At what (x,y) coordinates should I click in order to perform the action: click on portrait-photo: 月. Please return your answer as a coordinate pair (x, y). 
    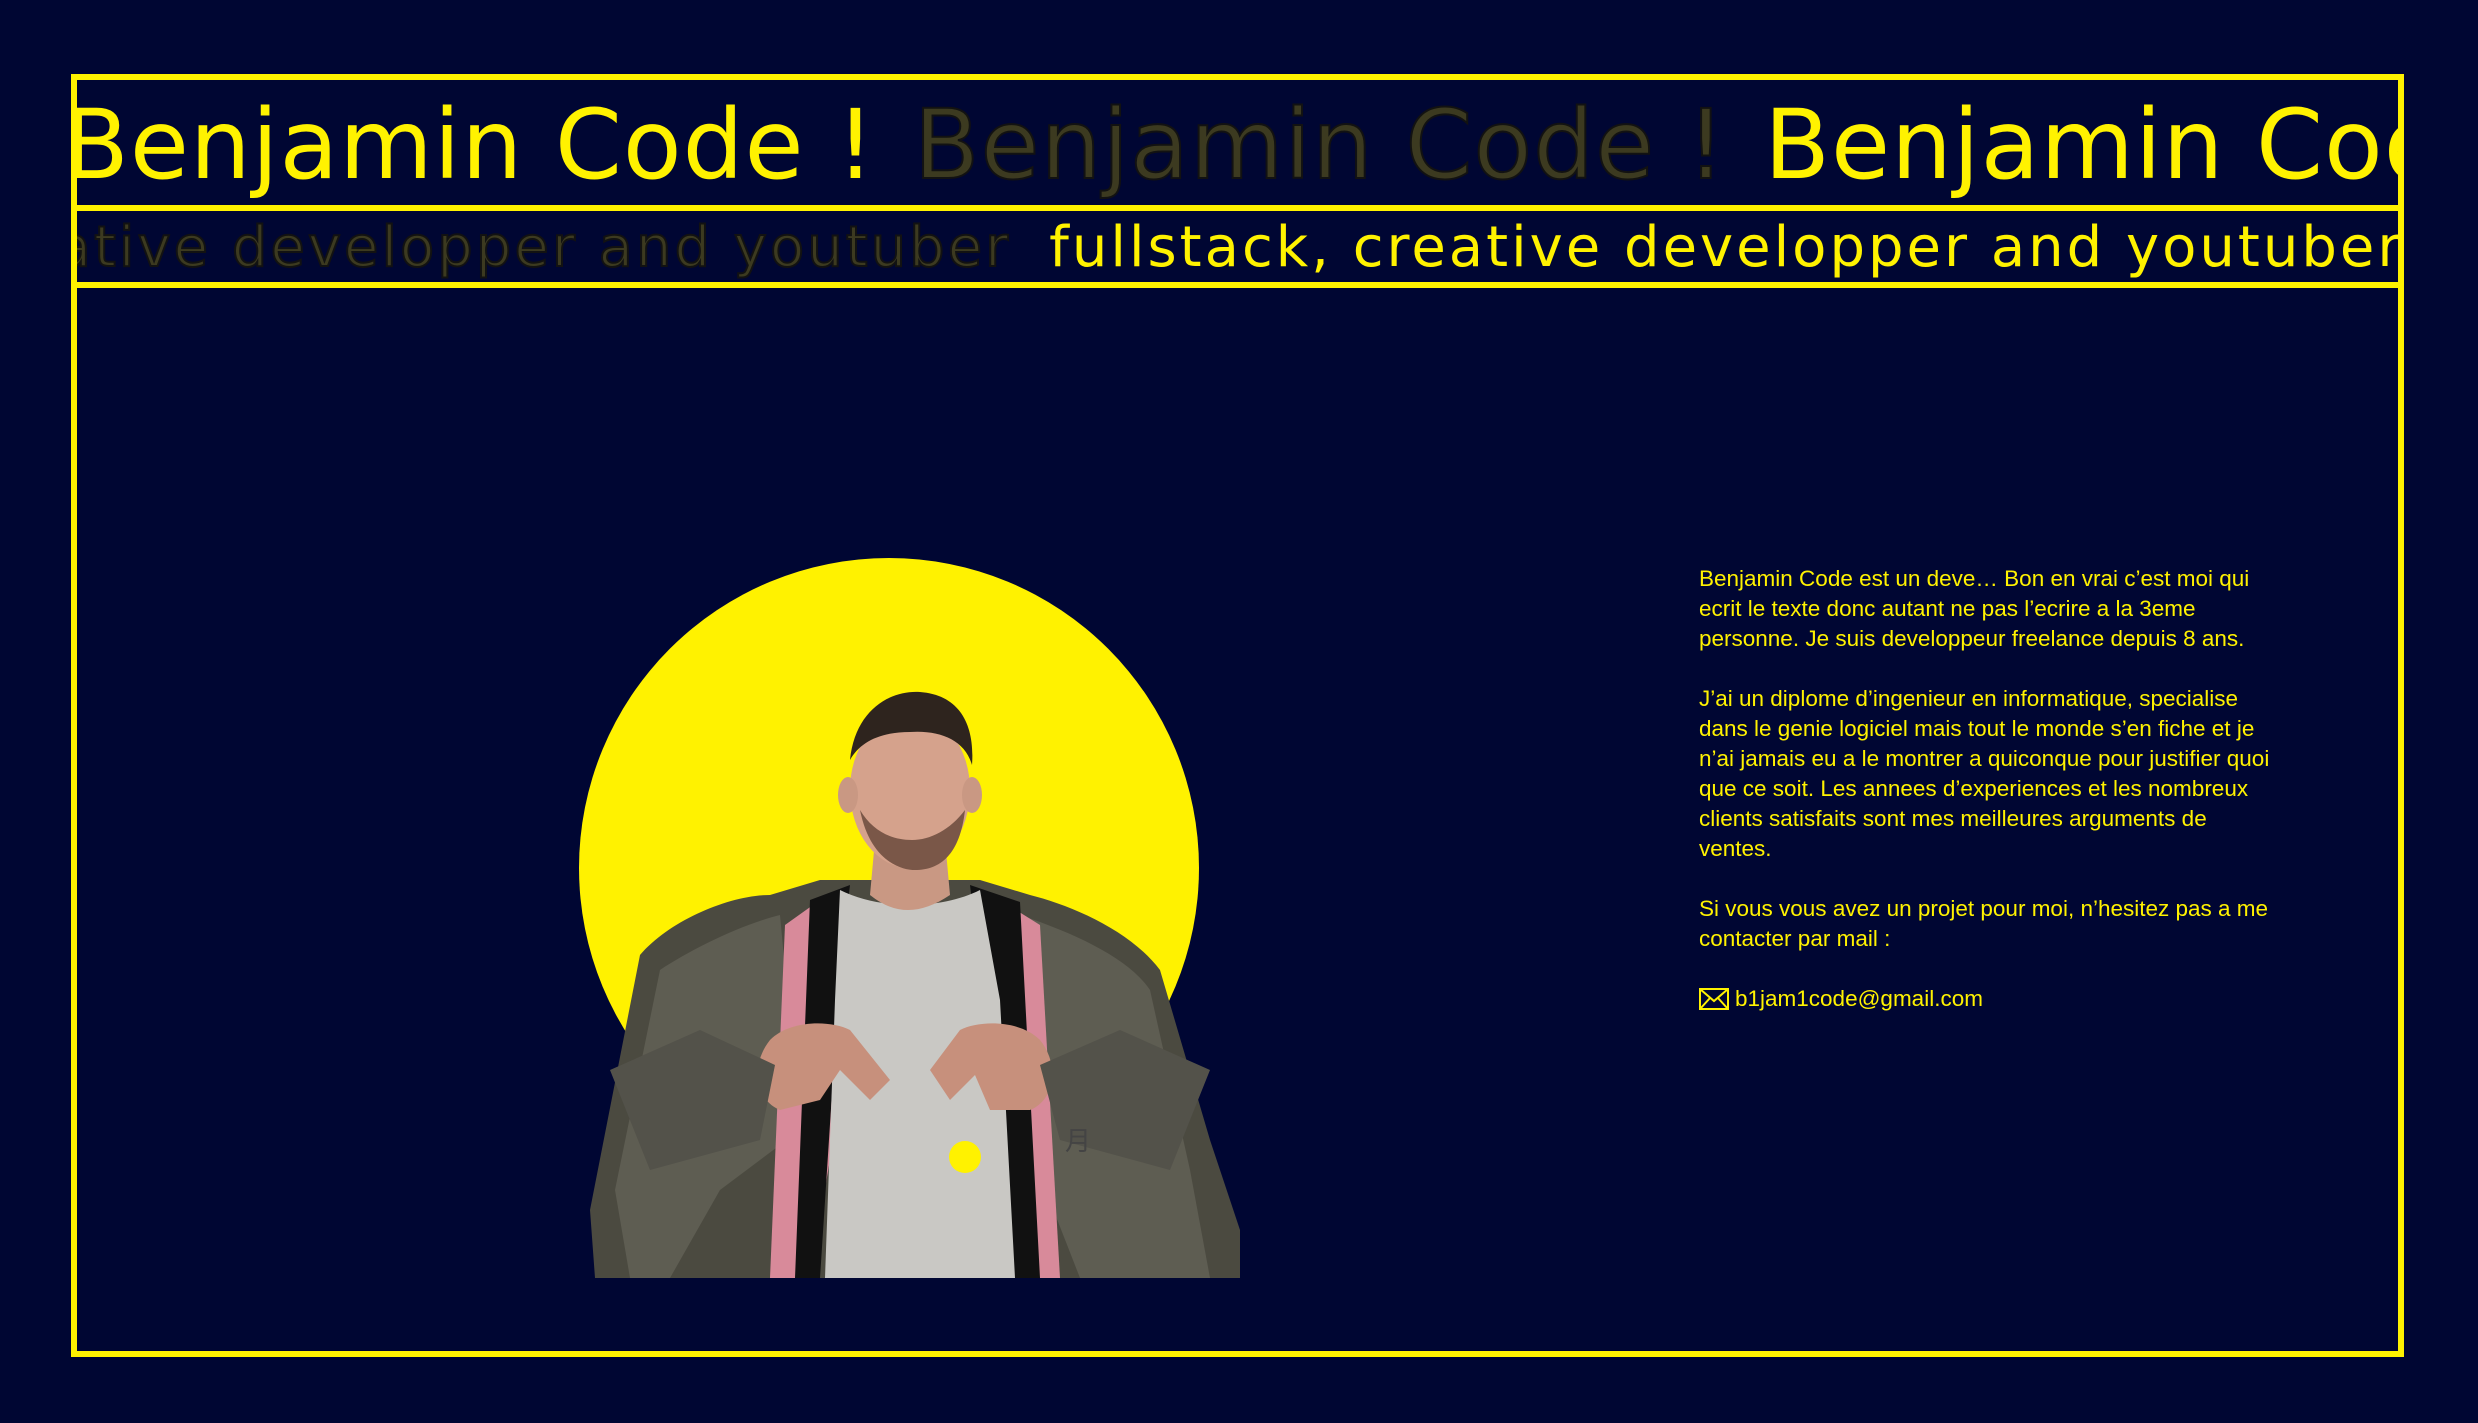
    Looking at the image, I should click on (895, 974).